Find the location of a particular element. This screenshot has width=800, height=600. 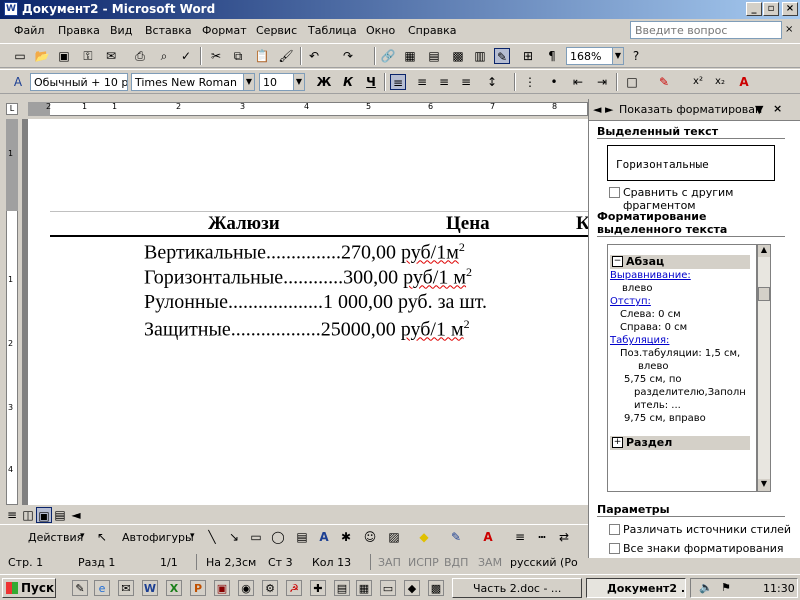

align-right-icon: ≡ is located at coordinates (444, 82).